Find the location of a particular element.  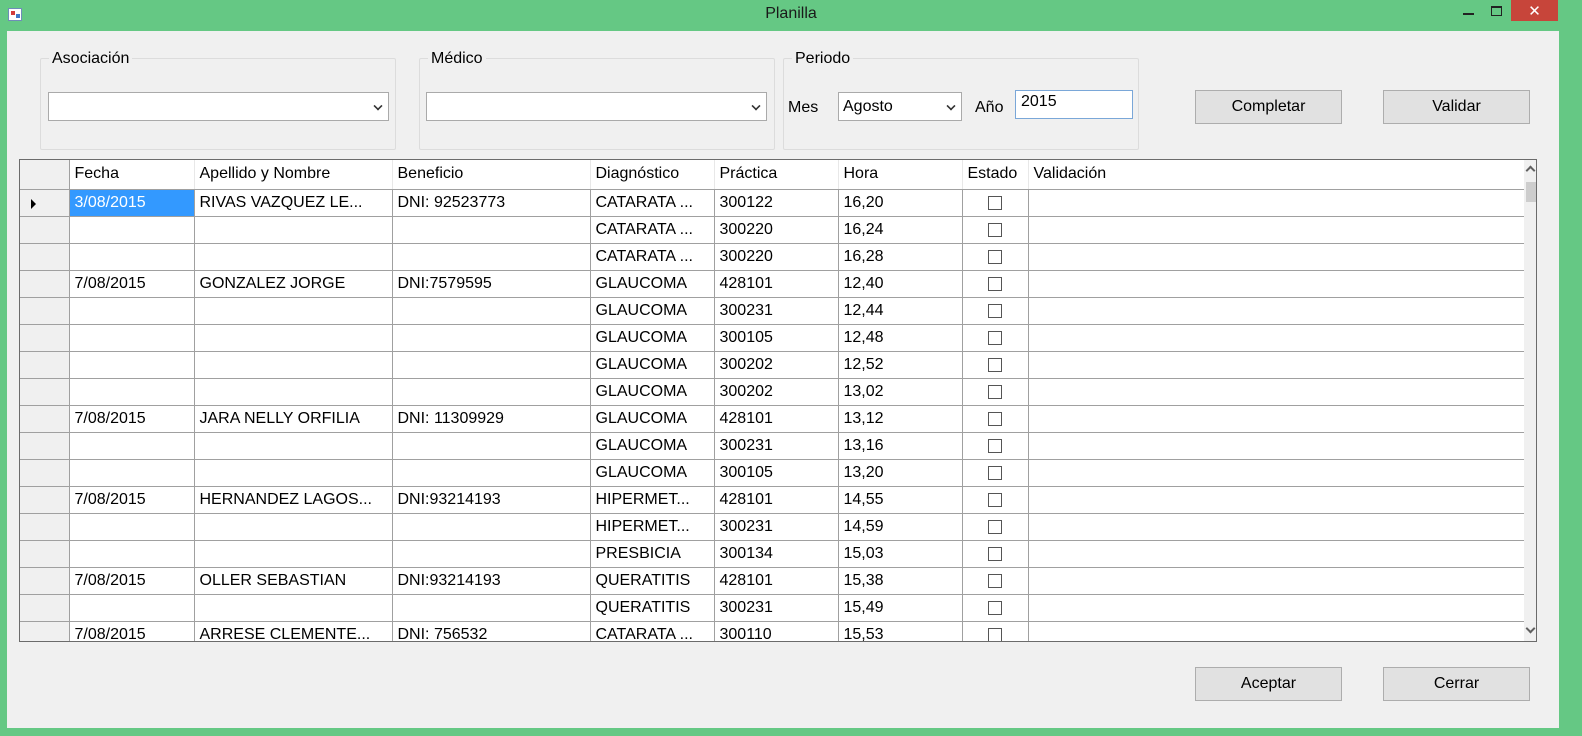

cell-hora: 12,48 is located at coordinates (900, 338).